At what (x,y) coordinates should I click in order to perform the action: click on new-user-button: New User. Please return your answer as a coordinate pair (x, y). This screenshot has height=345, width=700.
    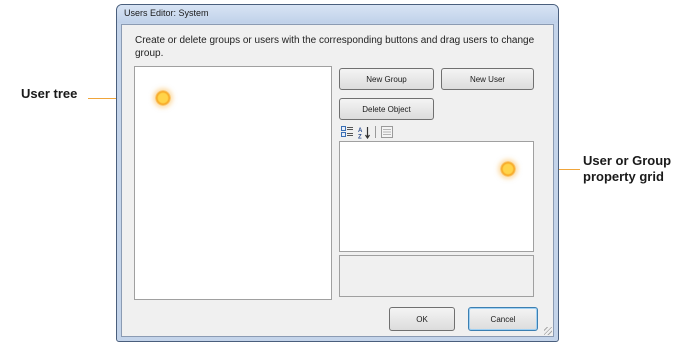
    Looking at the image, I should click on (487, 79).